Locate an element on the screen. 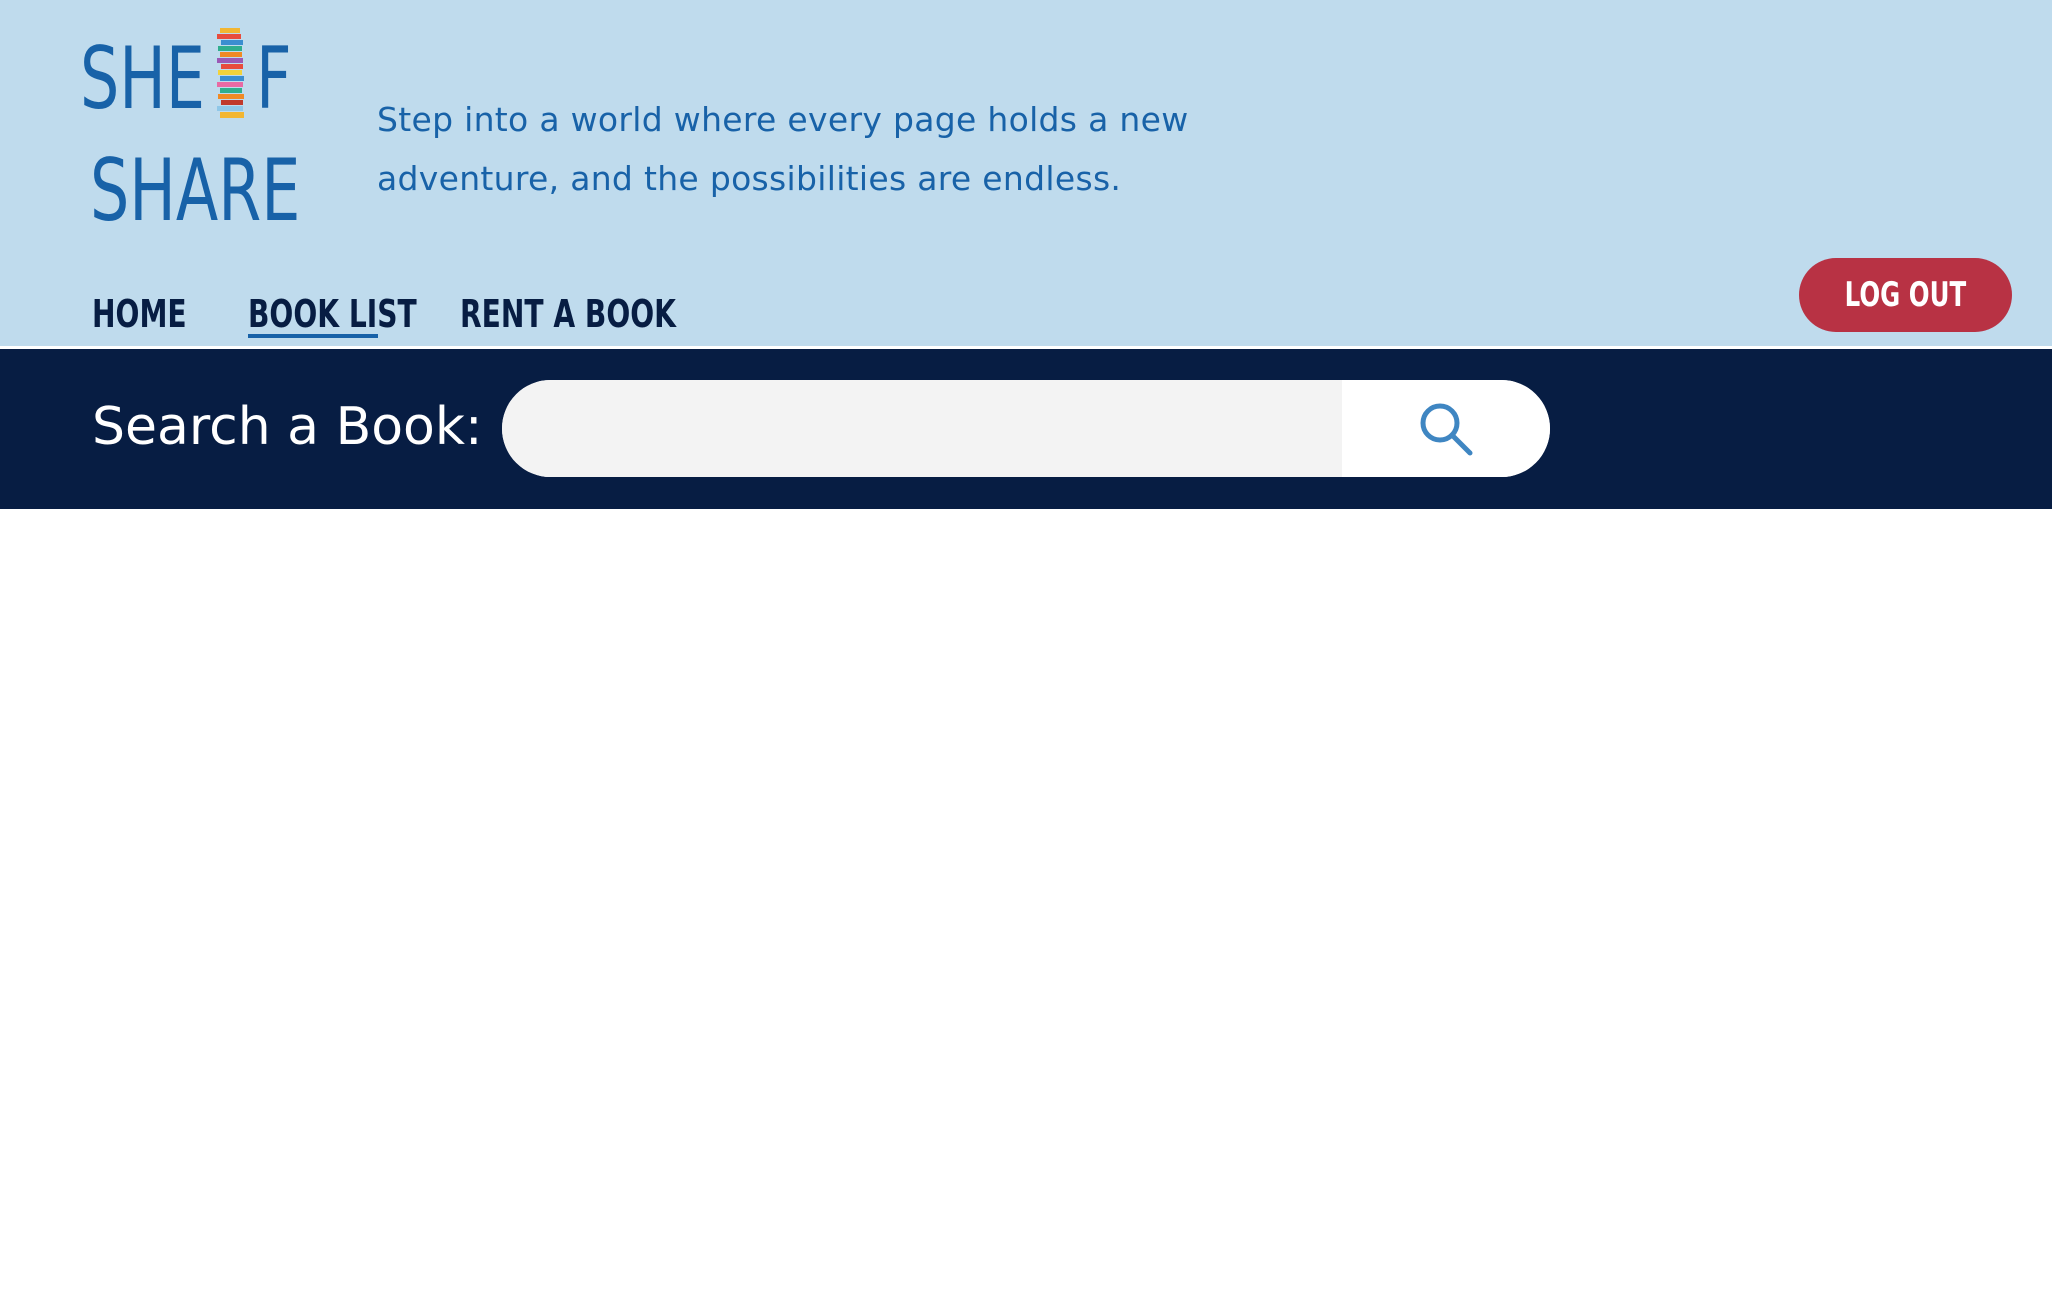  active-nav-underline is located at coordinates (313, 336).